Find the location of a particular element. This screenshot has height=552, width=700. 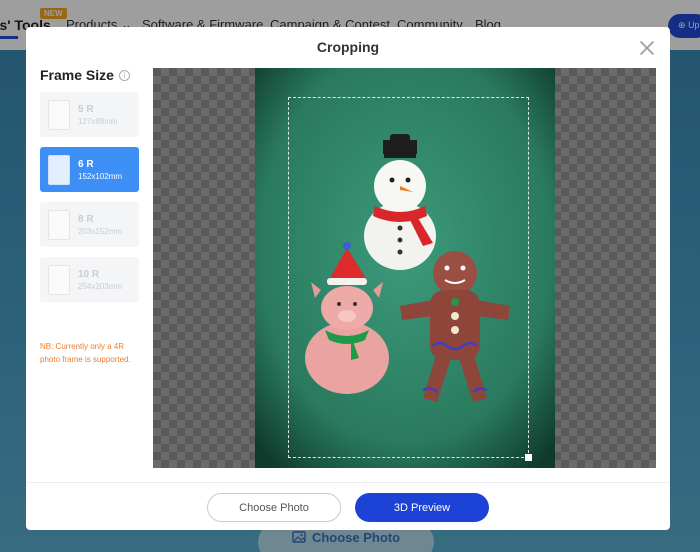

3d-preview-button: 3D Preview is located at coordinates (422, 507).